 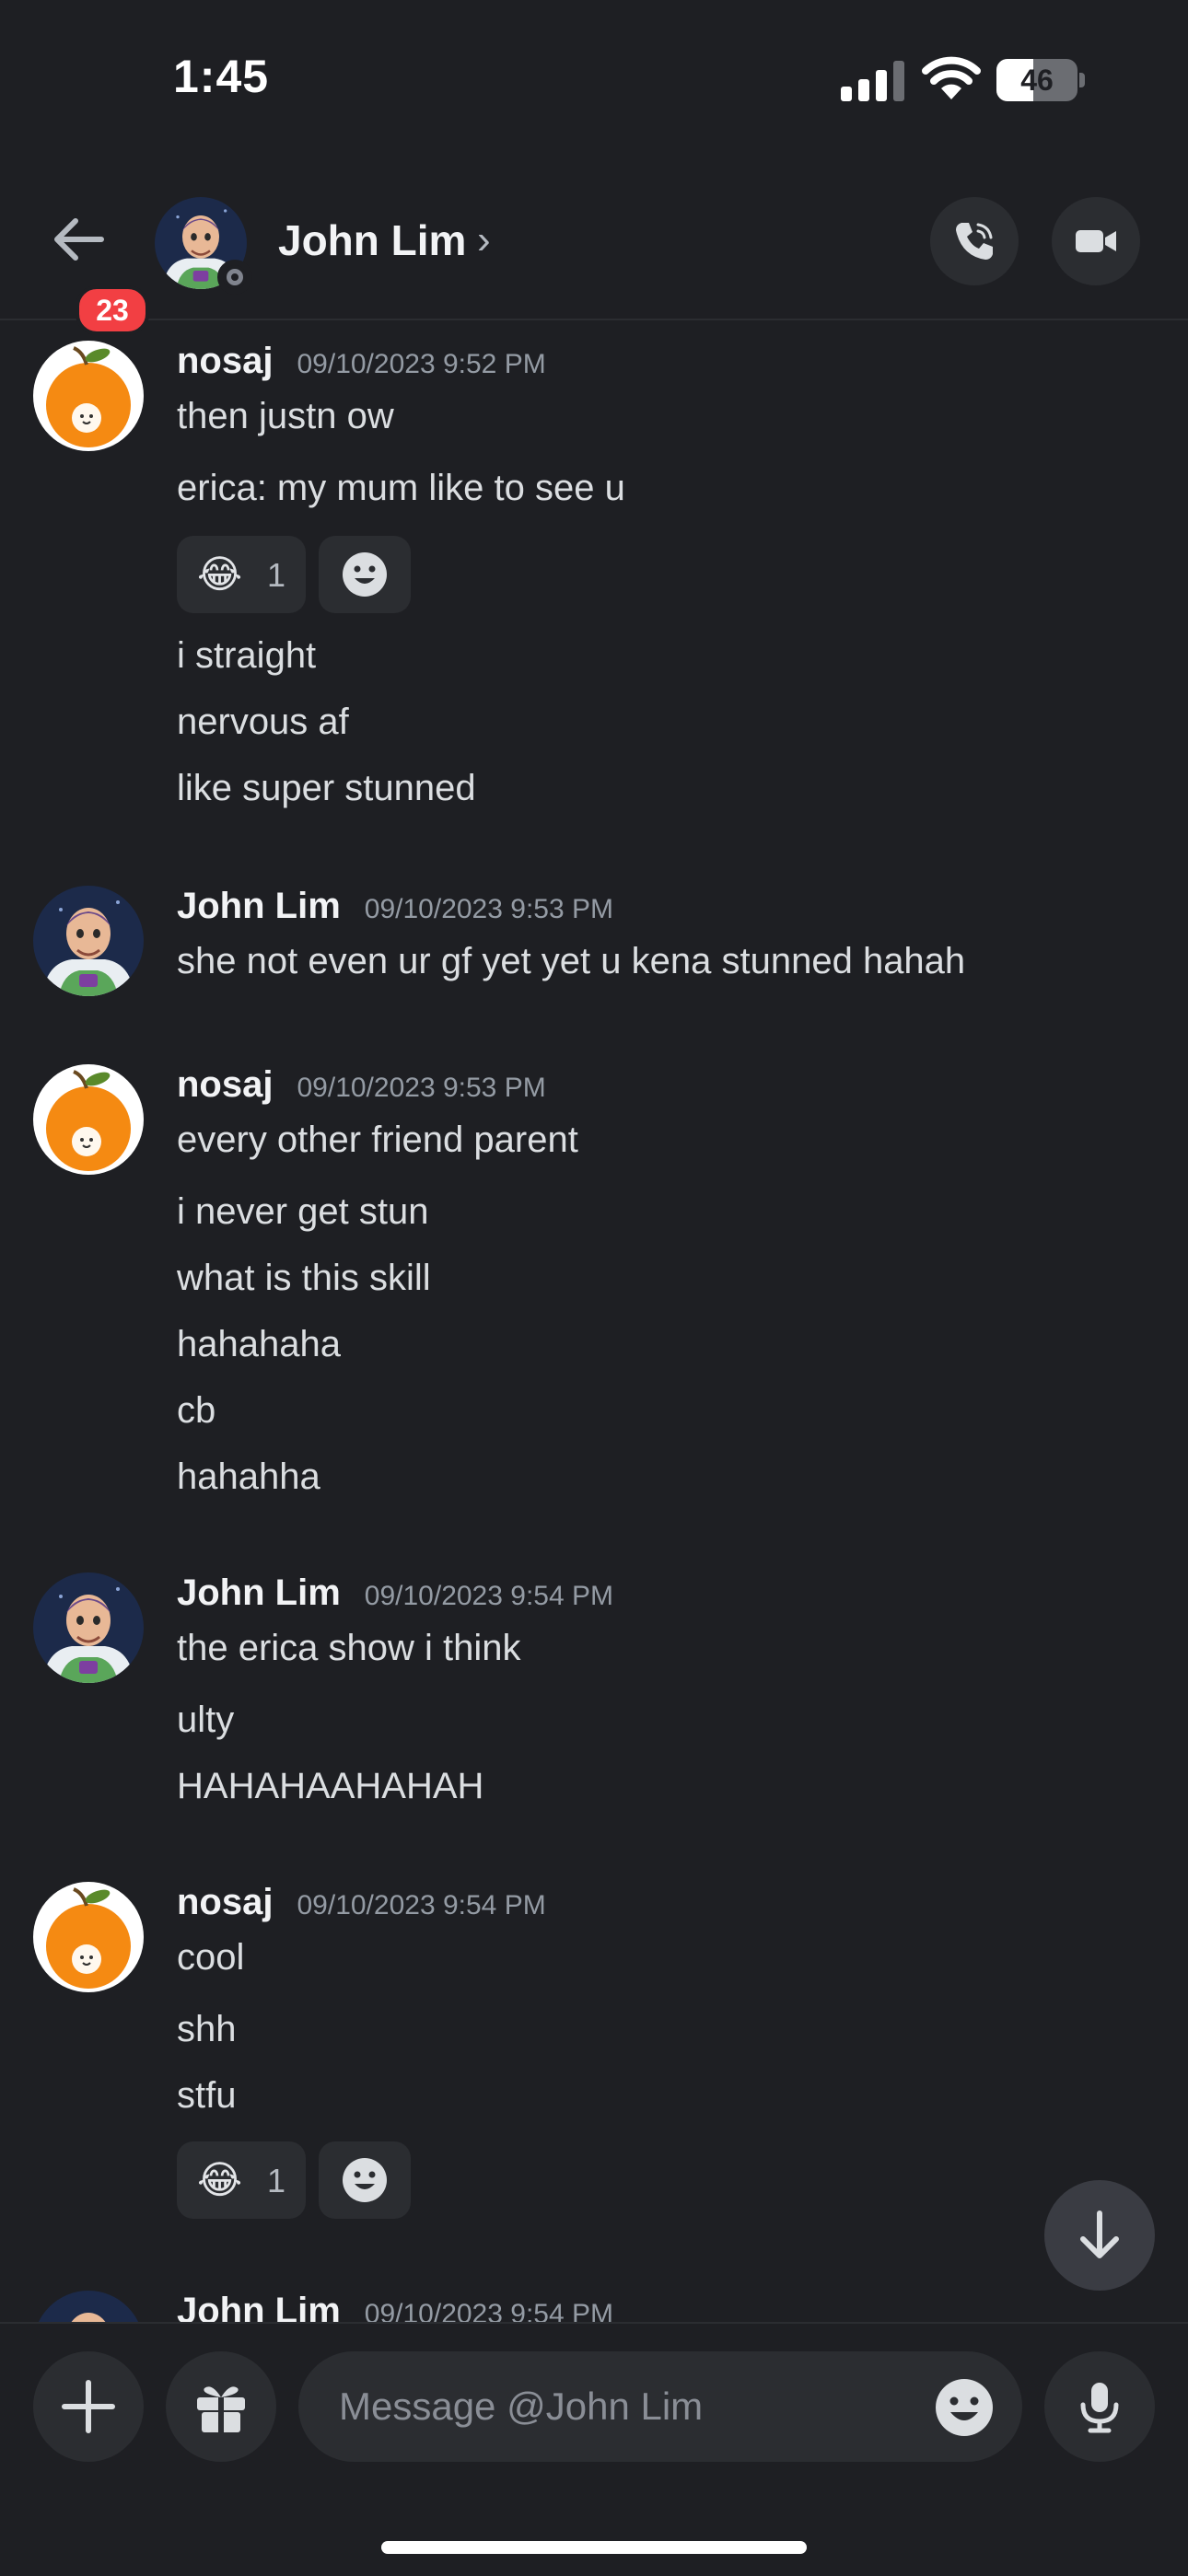 I want to click on message-author: John Lim 09/10/2023 9:53 PM, so click(x=395, y=906).